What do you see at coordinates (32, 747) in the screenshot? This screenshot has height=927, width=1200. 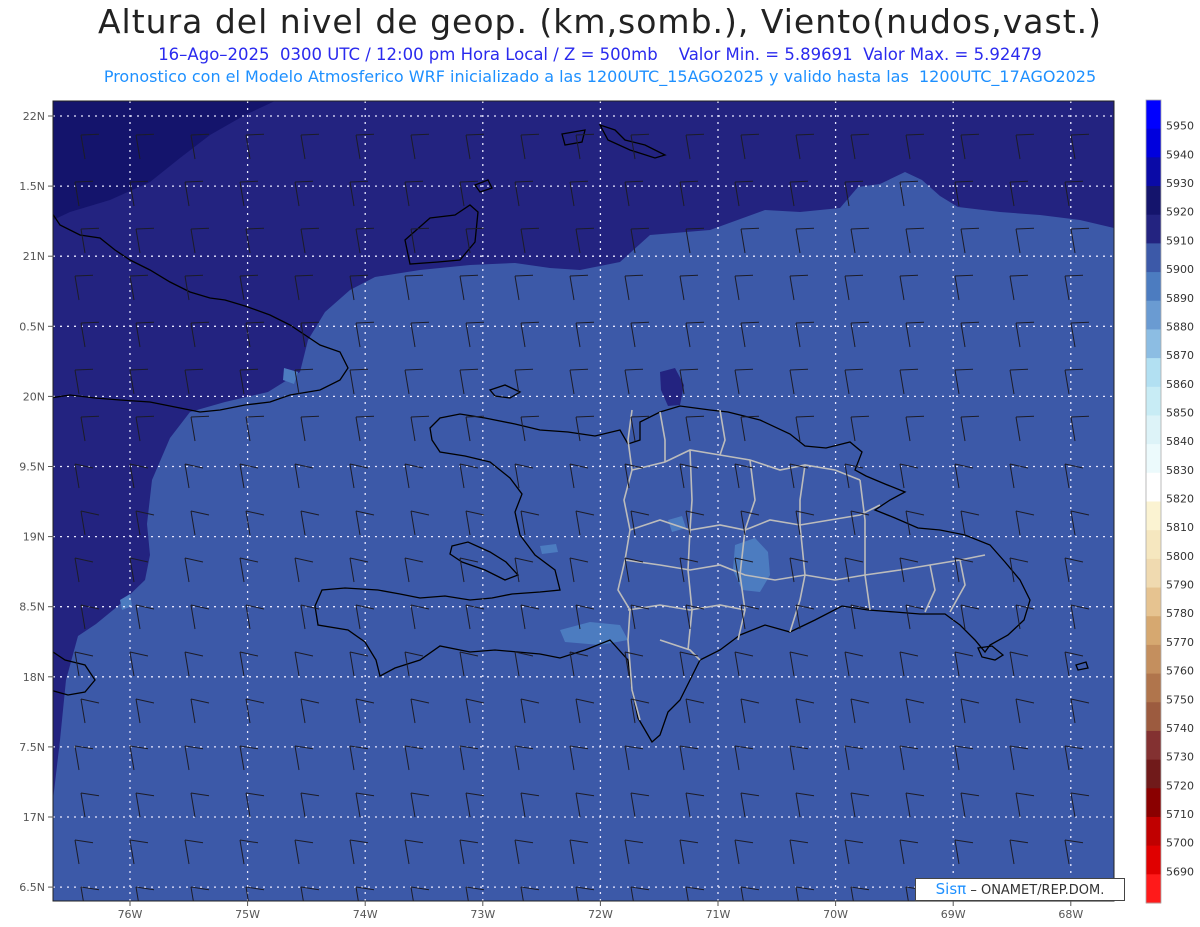 I see `lat-label: 7.5N` at bounding box center [32, 747].